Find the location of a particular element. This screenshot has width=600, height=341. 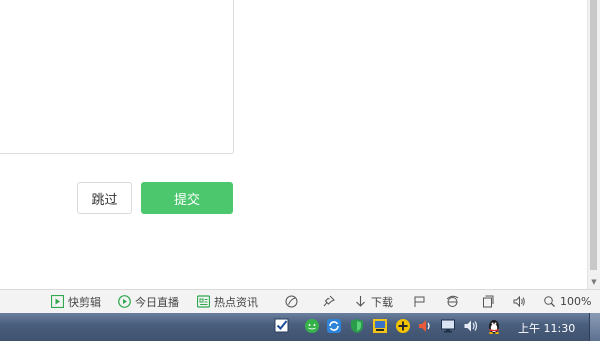

flag-button is located at coordinates (419, 301).